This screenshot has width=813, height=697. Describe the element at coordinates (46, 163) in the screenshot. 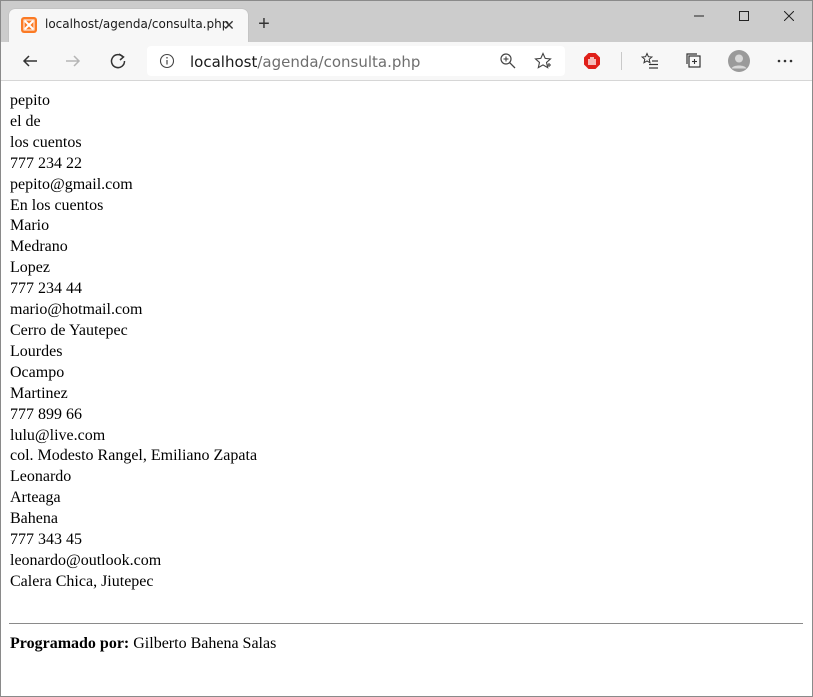

I see `record-line: 777 234 22` at that location.